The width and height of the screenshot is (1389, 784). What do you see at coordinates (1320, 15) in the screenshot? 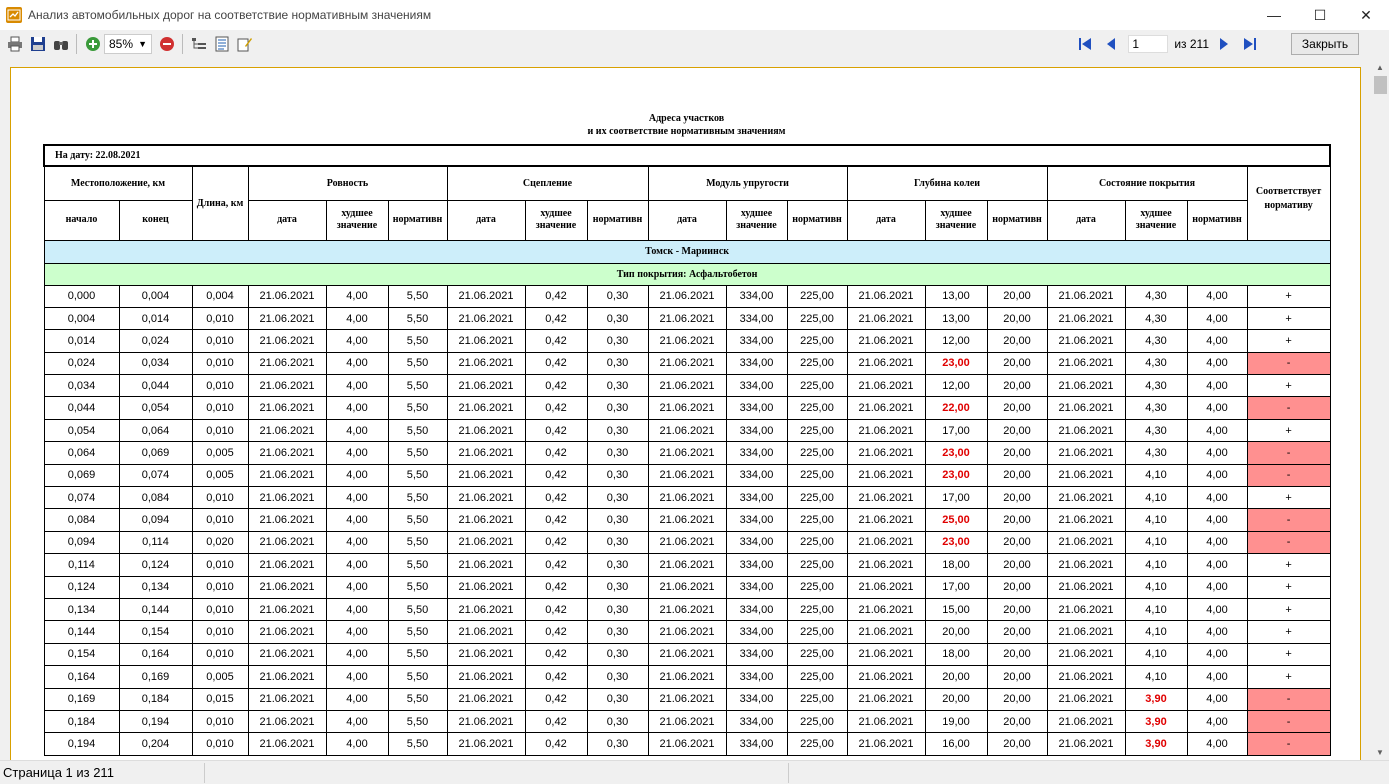
I see `maximize-button: ☐` at bounding box center [1320, 15].